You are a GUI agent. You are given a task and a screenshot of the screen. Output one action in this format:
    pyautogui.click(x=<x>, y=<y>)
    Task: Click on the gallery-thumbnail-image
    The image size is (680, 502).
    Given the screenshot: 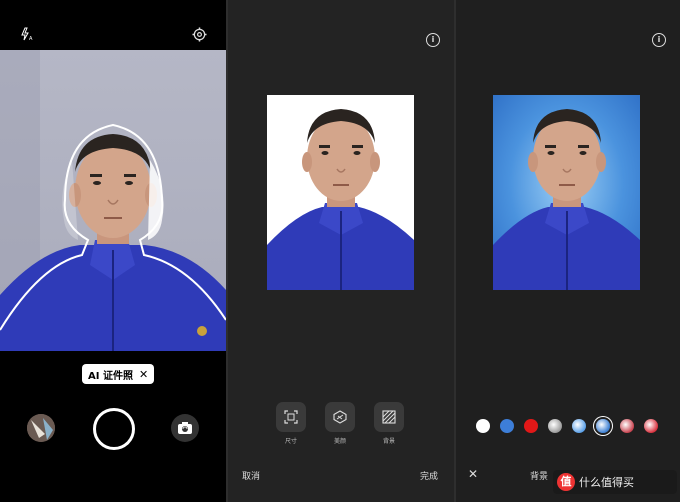 What is the action you would take?
    pyautogui.click(x=41, y=428)
    